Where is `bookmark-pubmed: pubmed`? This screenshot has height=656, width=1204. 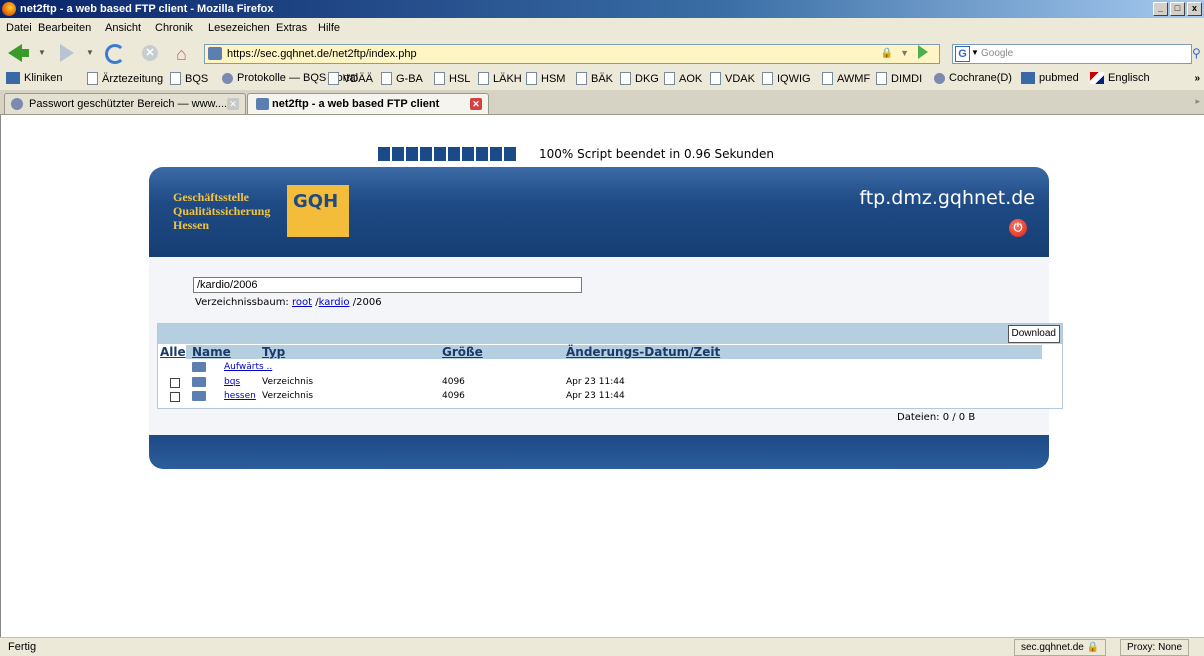 bookmark-pubmed: pubmed is located at coordinates (1050, 78).